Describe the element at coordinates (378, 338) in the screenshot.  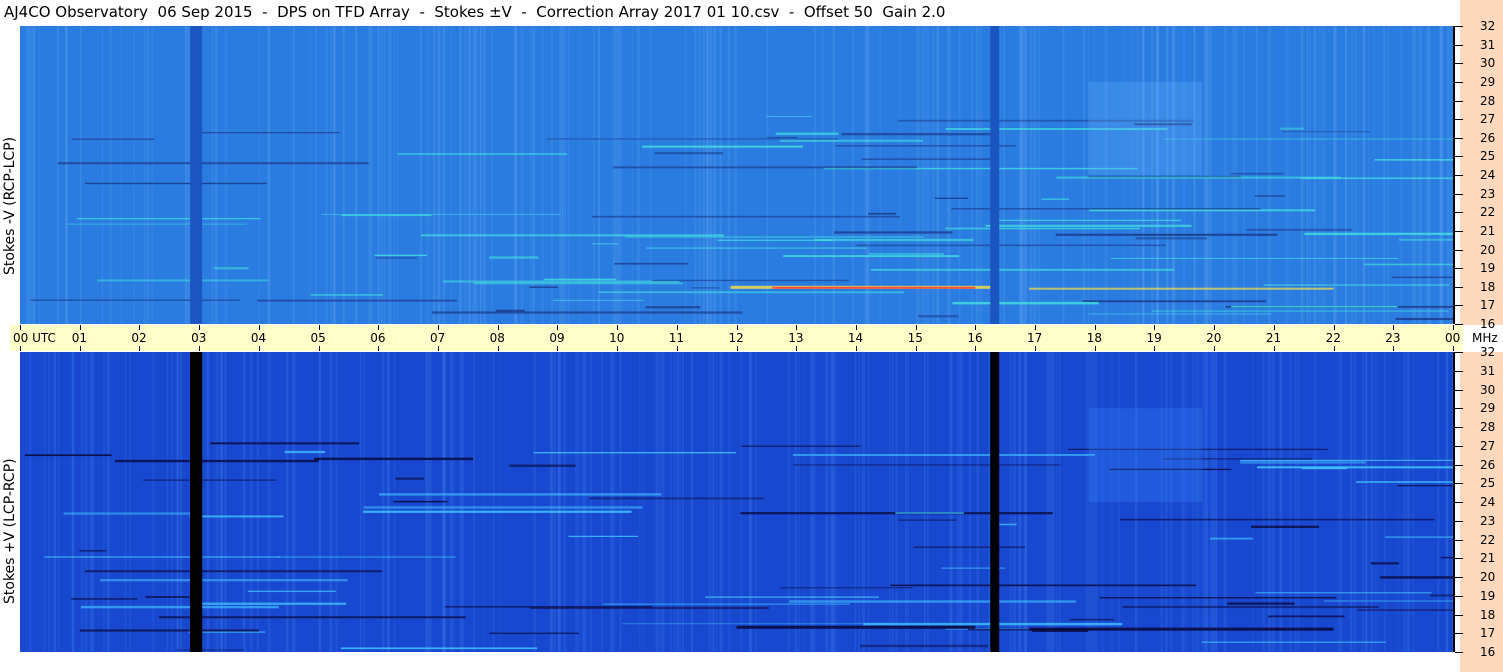
I see `x-tick-label: 06` at that location.